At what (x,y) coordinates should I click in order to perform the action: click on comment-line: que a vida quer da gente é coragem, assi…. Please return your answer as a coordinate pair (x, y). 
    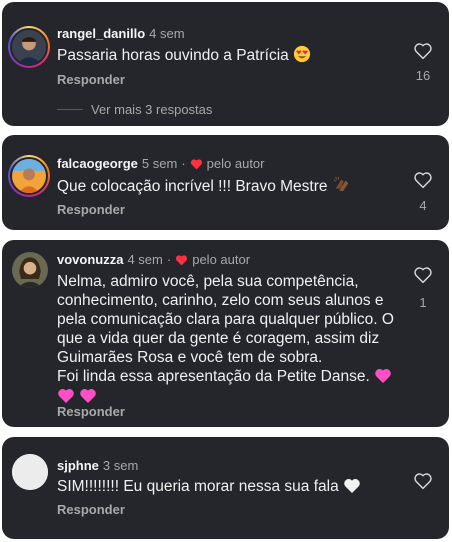
    Looking at the image, I should click on (218, 338).